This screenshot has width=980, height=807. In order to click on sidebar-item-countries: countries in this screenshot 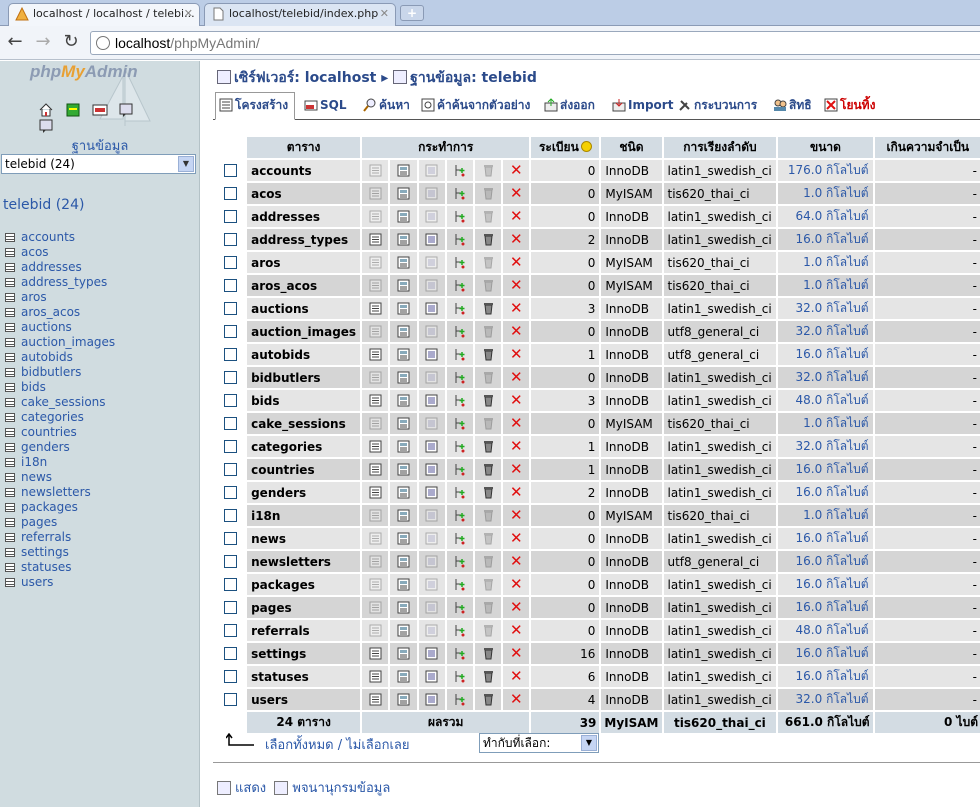, I will do `click(60, 432)`.